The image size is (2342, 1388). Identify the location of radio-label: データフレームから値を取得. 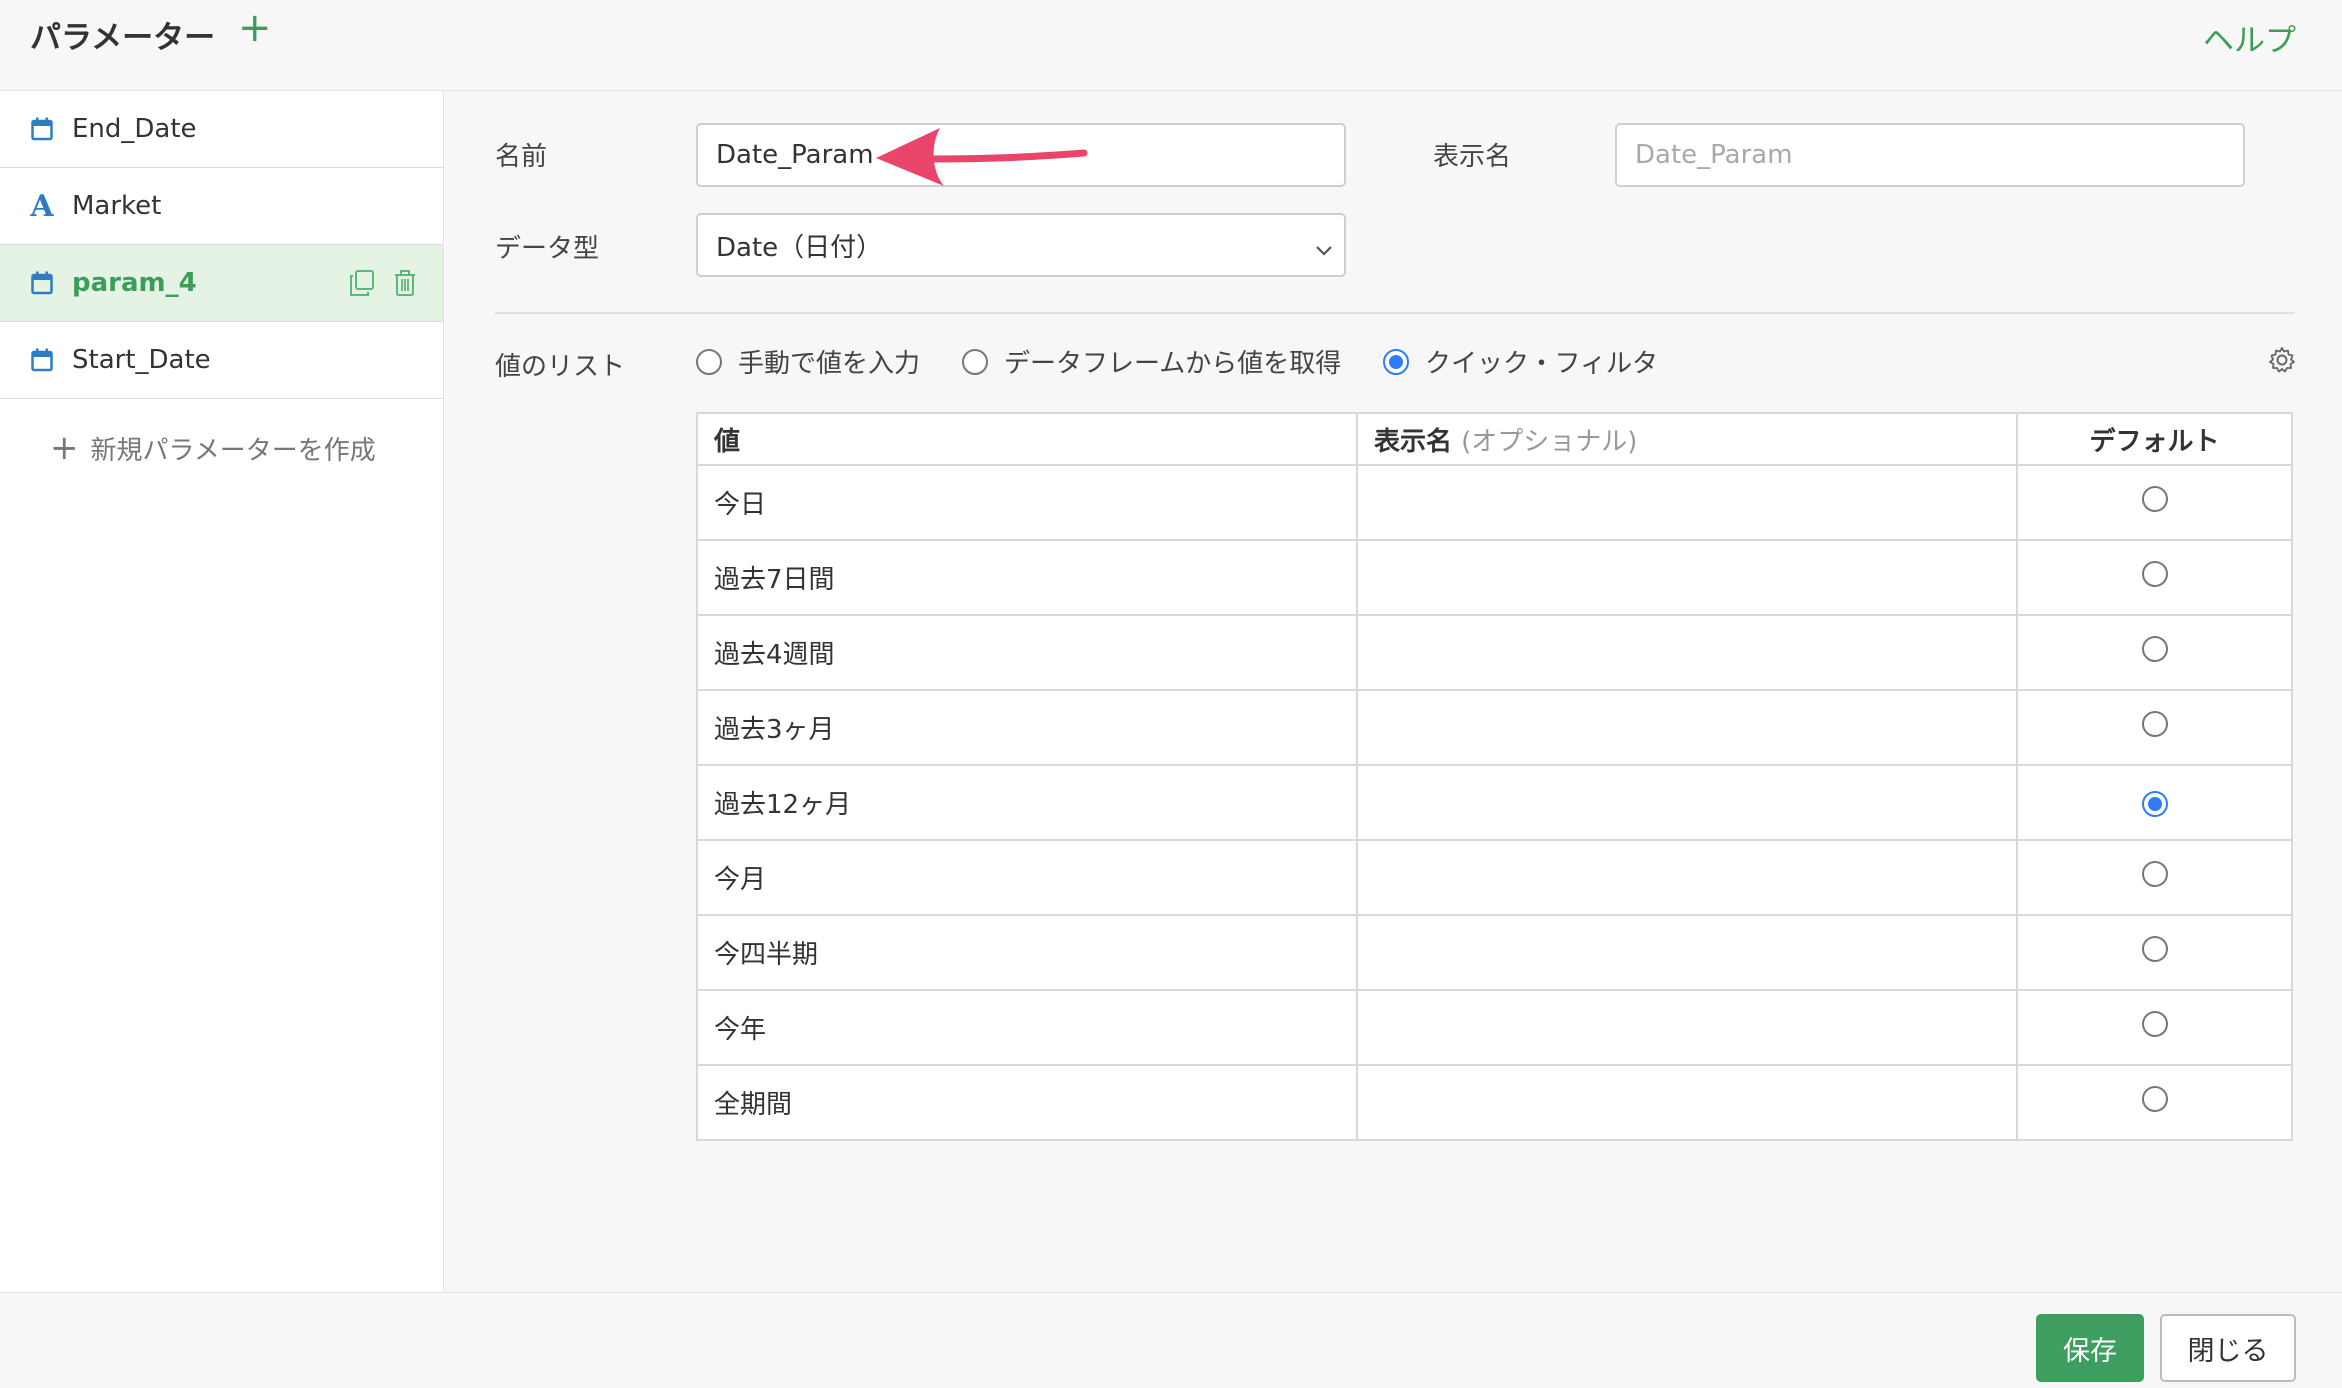
(1173, 364).